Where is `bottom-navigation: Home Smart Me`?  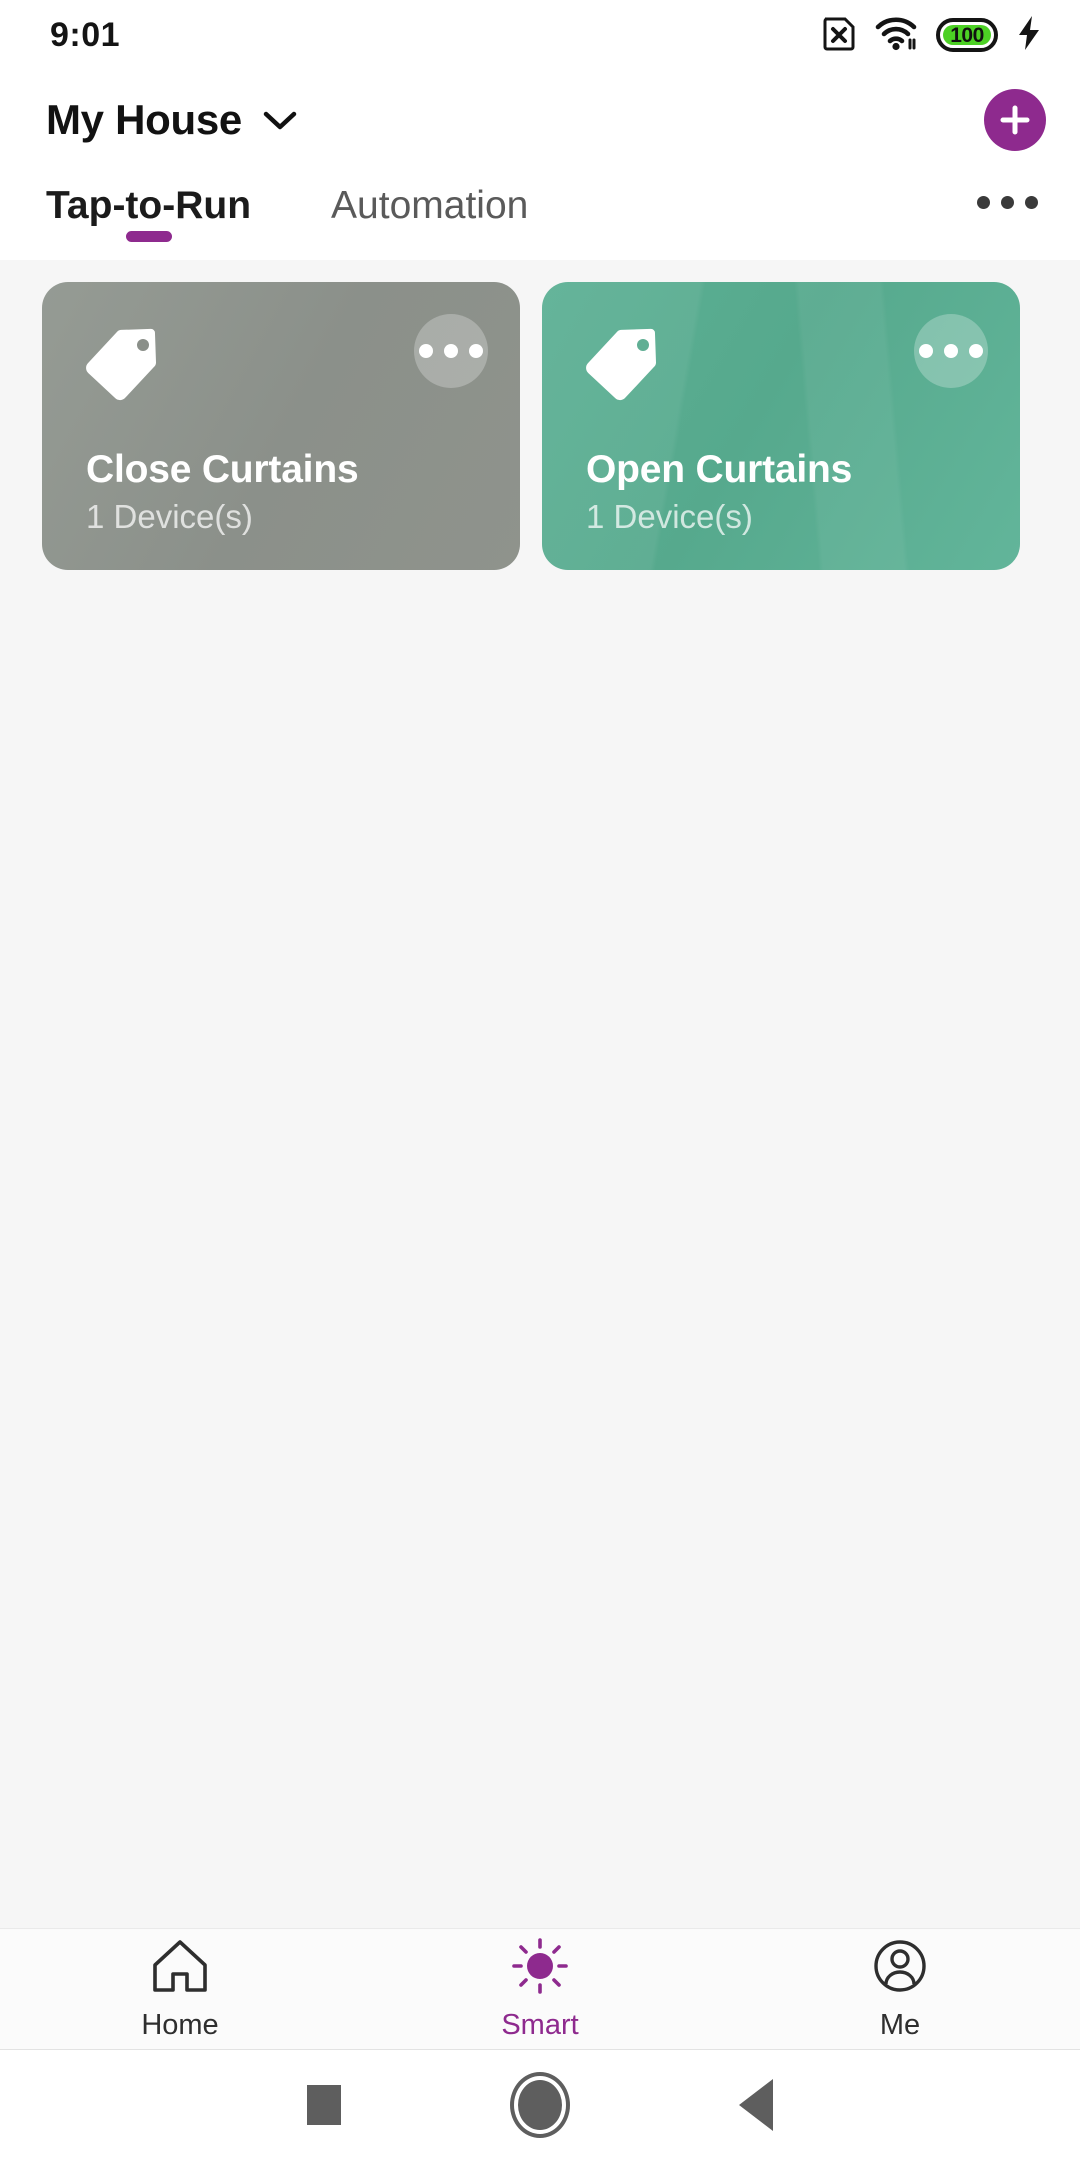 bottom-navigation: Home Smart Me is located at coordinates (540, 1989).